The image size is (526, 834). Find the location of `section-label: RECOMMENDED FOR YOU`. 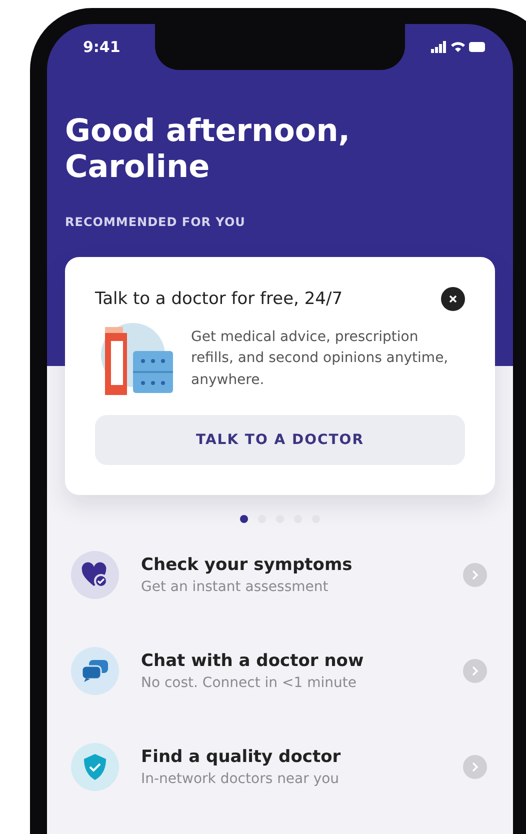

section-label: RECOMMENDED FOR YOU is located at coordinates (155, 222).